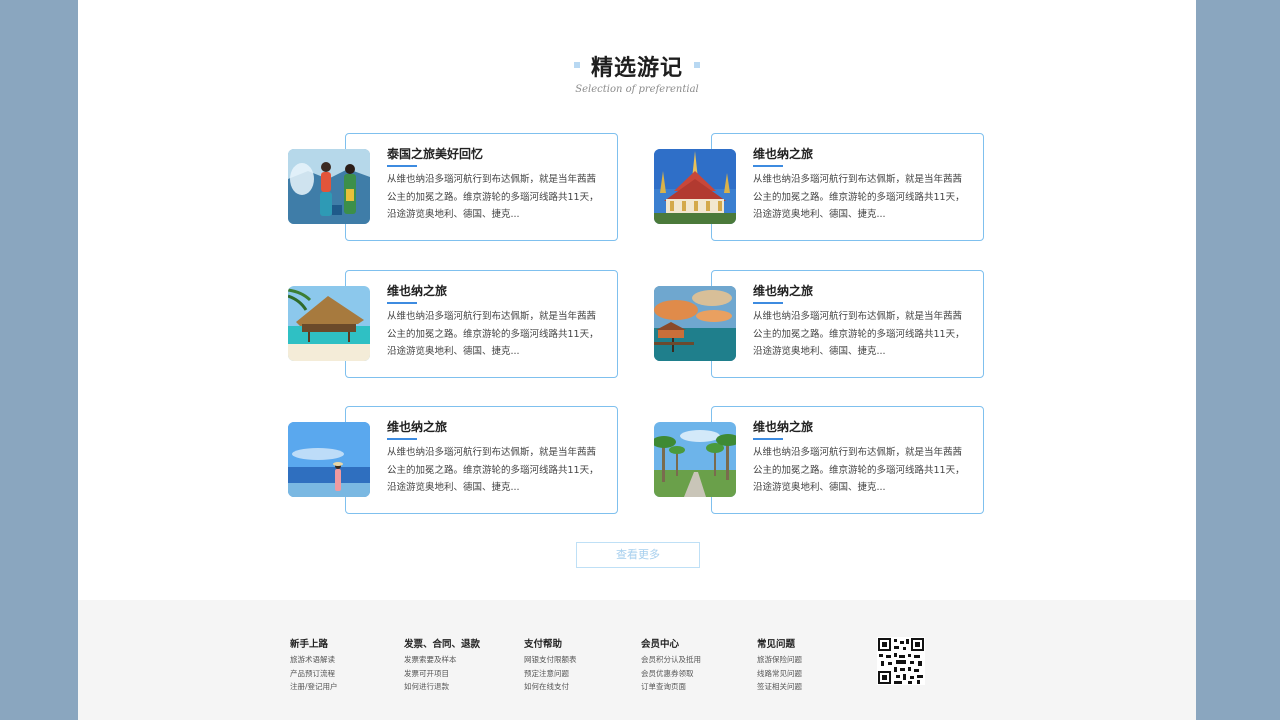 The width and height of the screenshot is (1280, 720). What do you see at coordinates (329, 323) in the screenshot?
I see `beach-hut-photo` at bounding box center [329, 323].